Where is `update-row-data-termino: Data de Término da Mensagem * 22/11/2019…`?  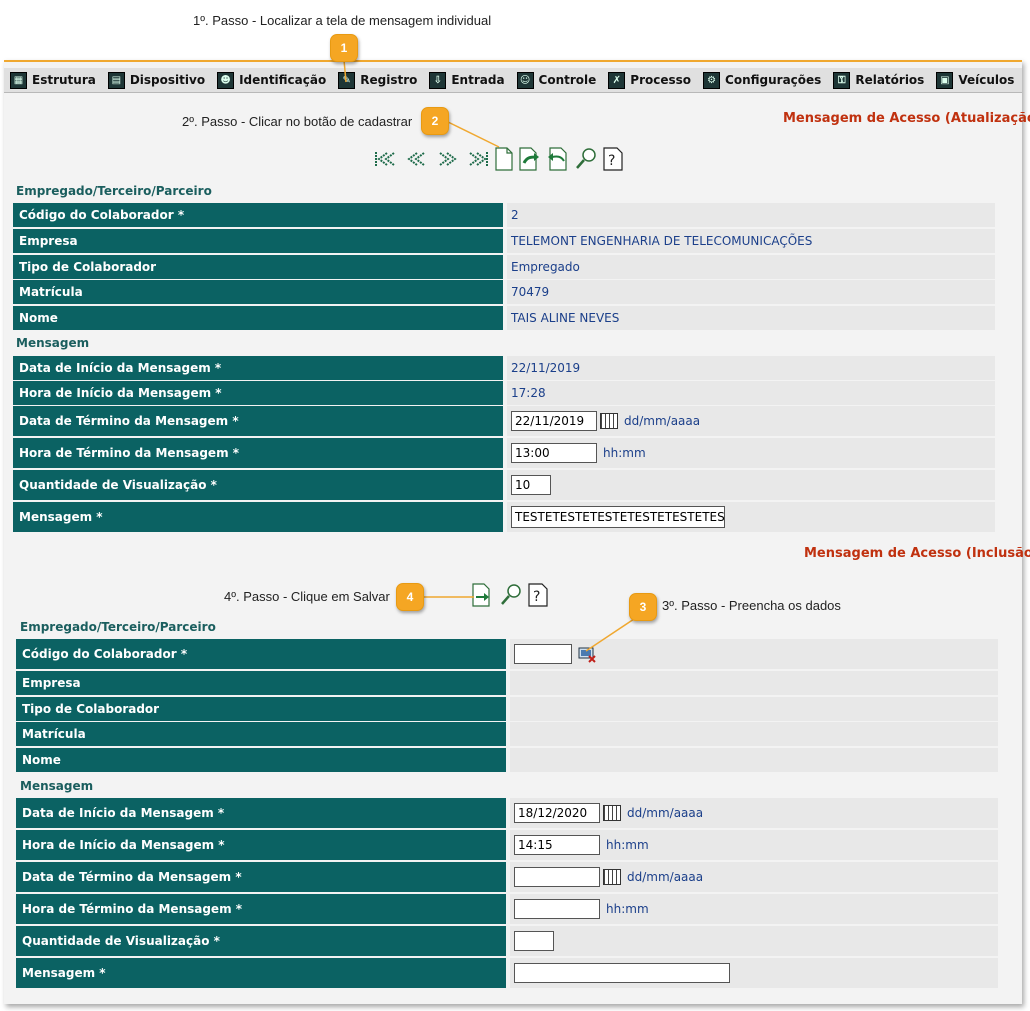
update-row-data-termino: Data de Término da Mensagem * 22/11/2019… is located at coordinates (504, 421).